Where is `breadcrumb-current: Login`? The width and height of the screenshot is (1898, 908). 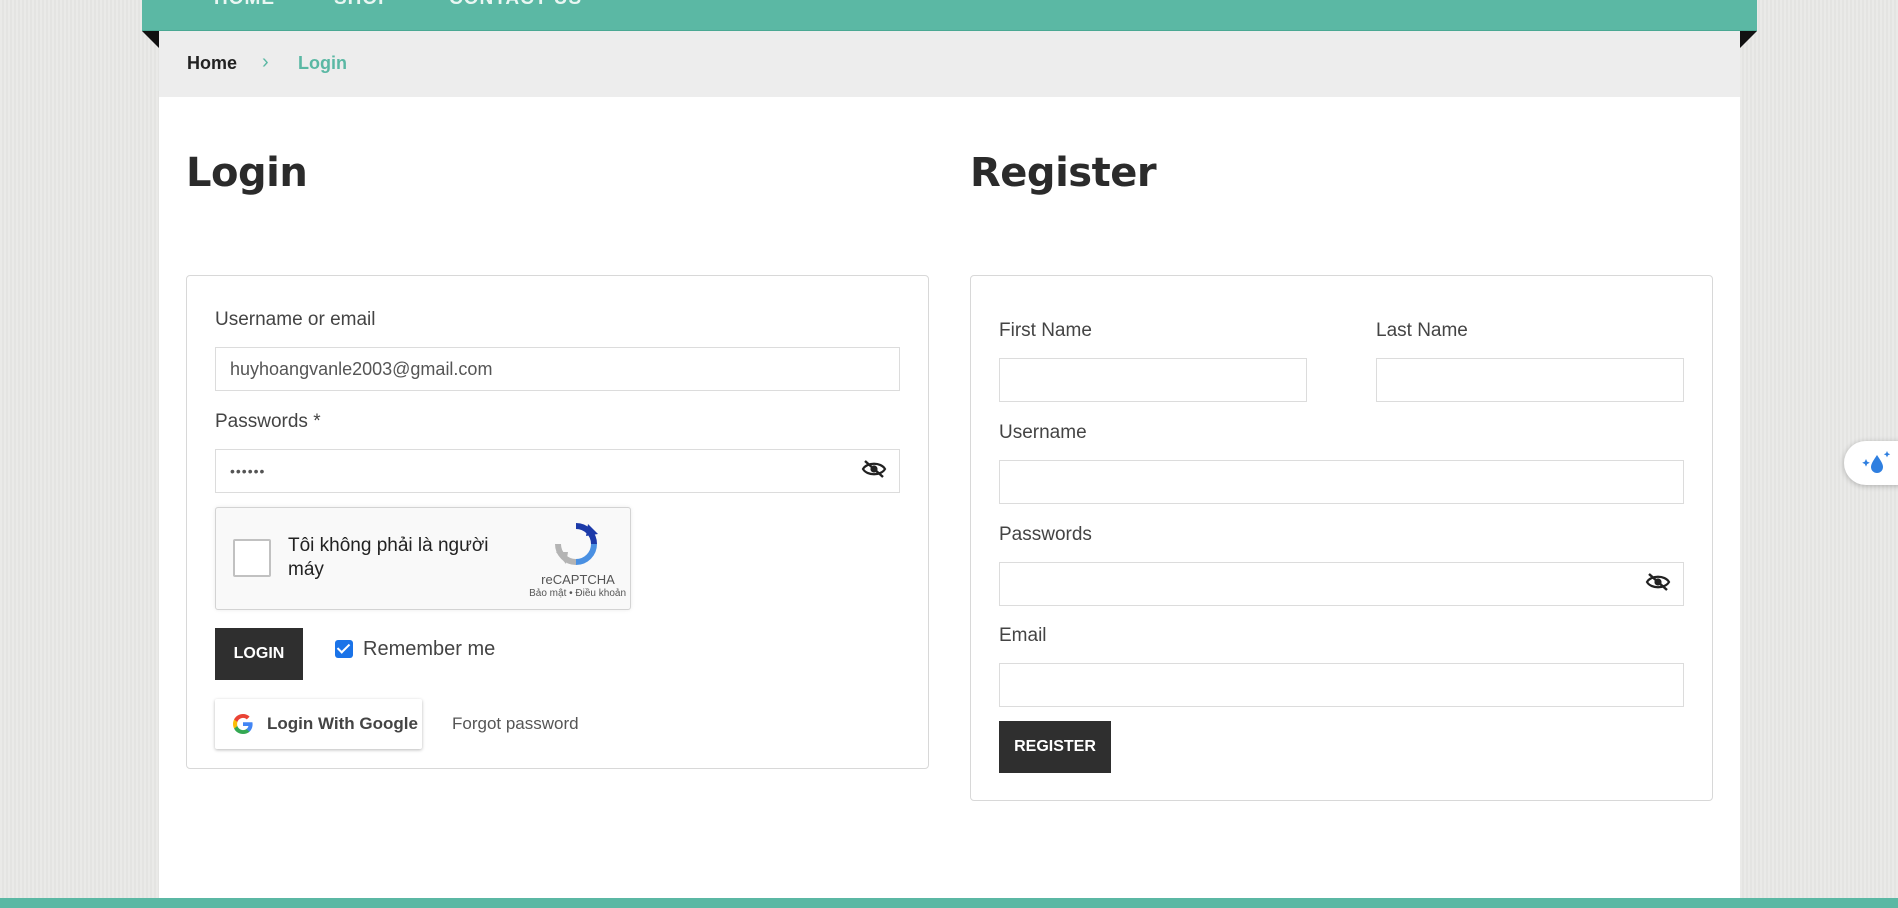 breadcrumb-current: Login is located at coordinates (322, 63).